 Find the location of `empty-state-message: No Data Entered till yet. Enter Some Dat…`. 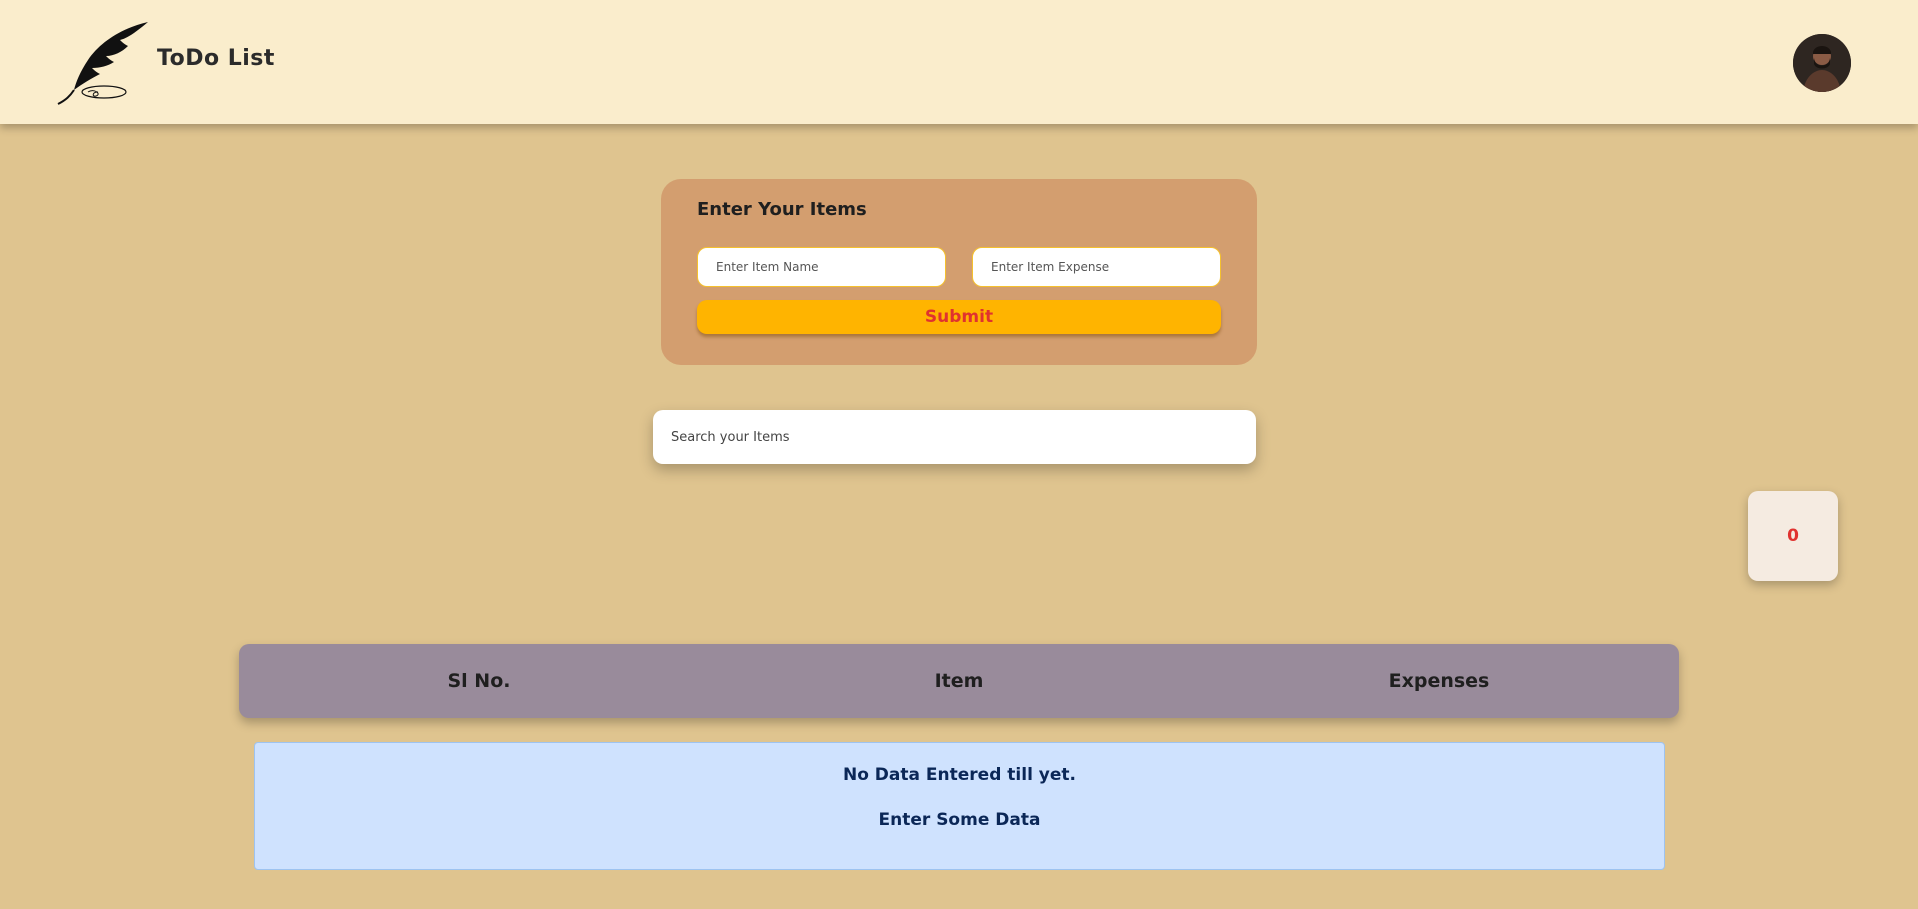

empty-state-message: No Data Entered till yet. Enter Some Dat… is located at coordinates (959, 806).